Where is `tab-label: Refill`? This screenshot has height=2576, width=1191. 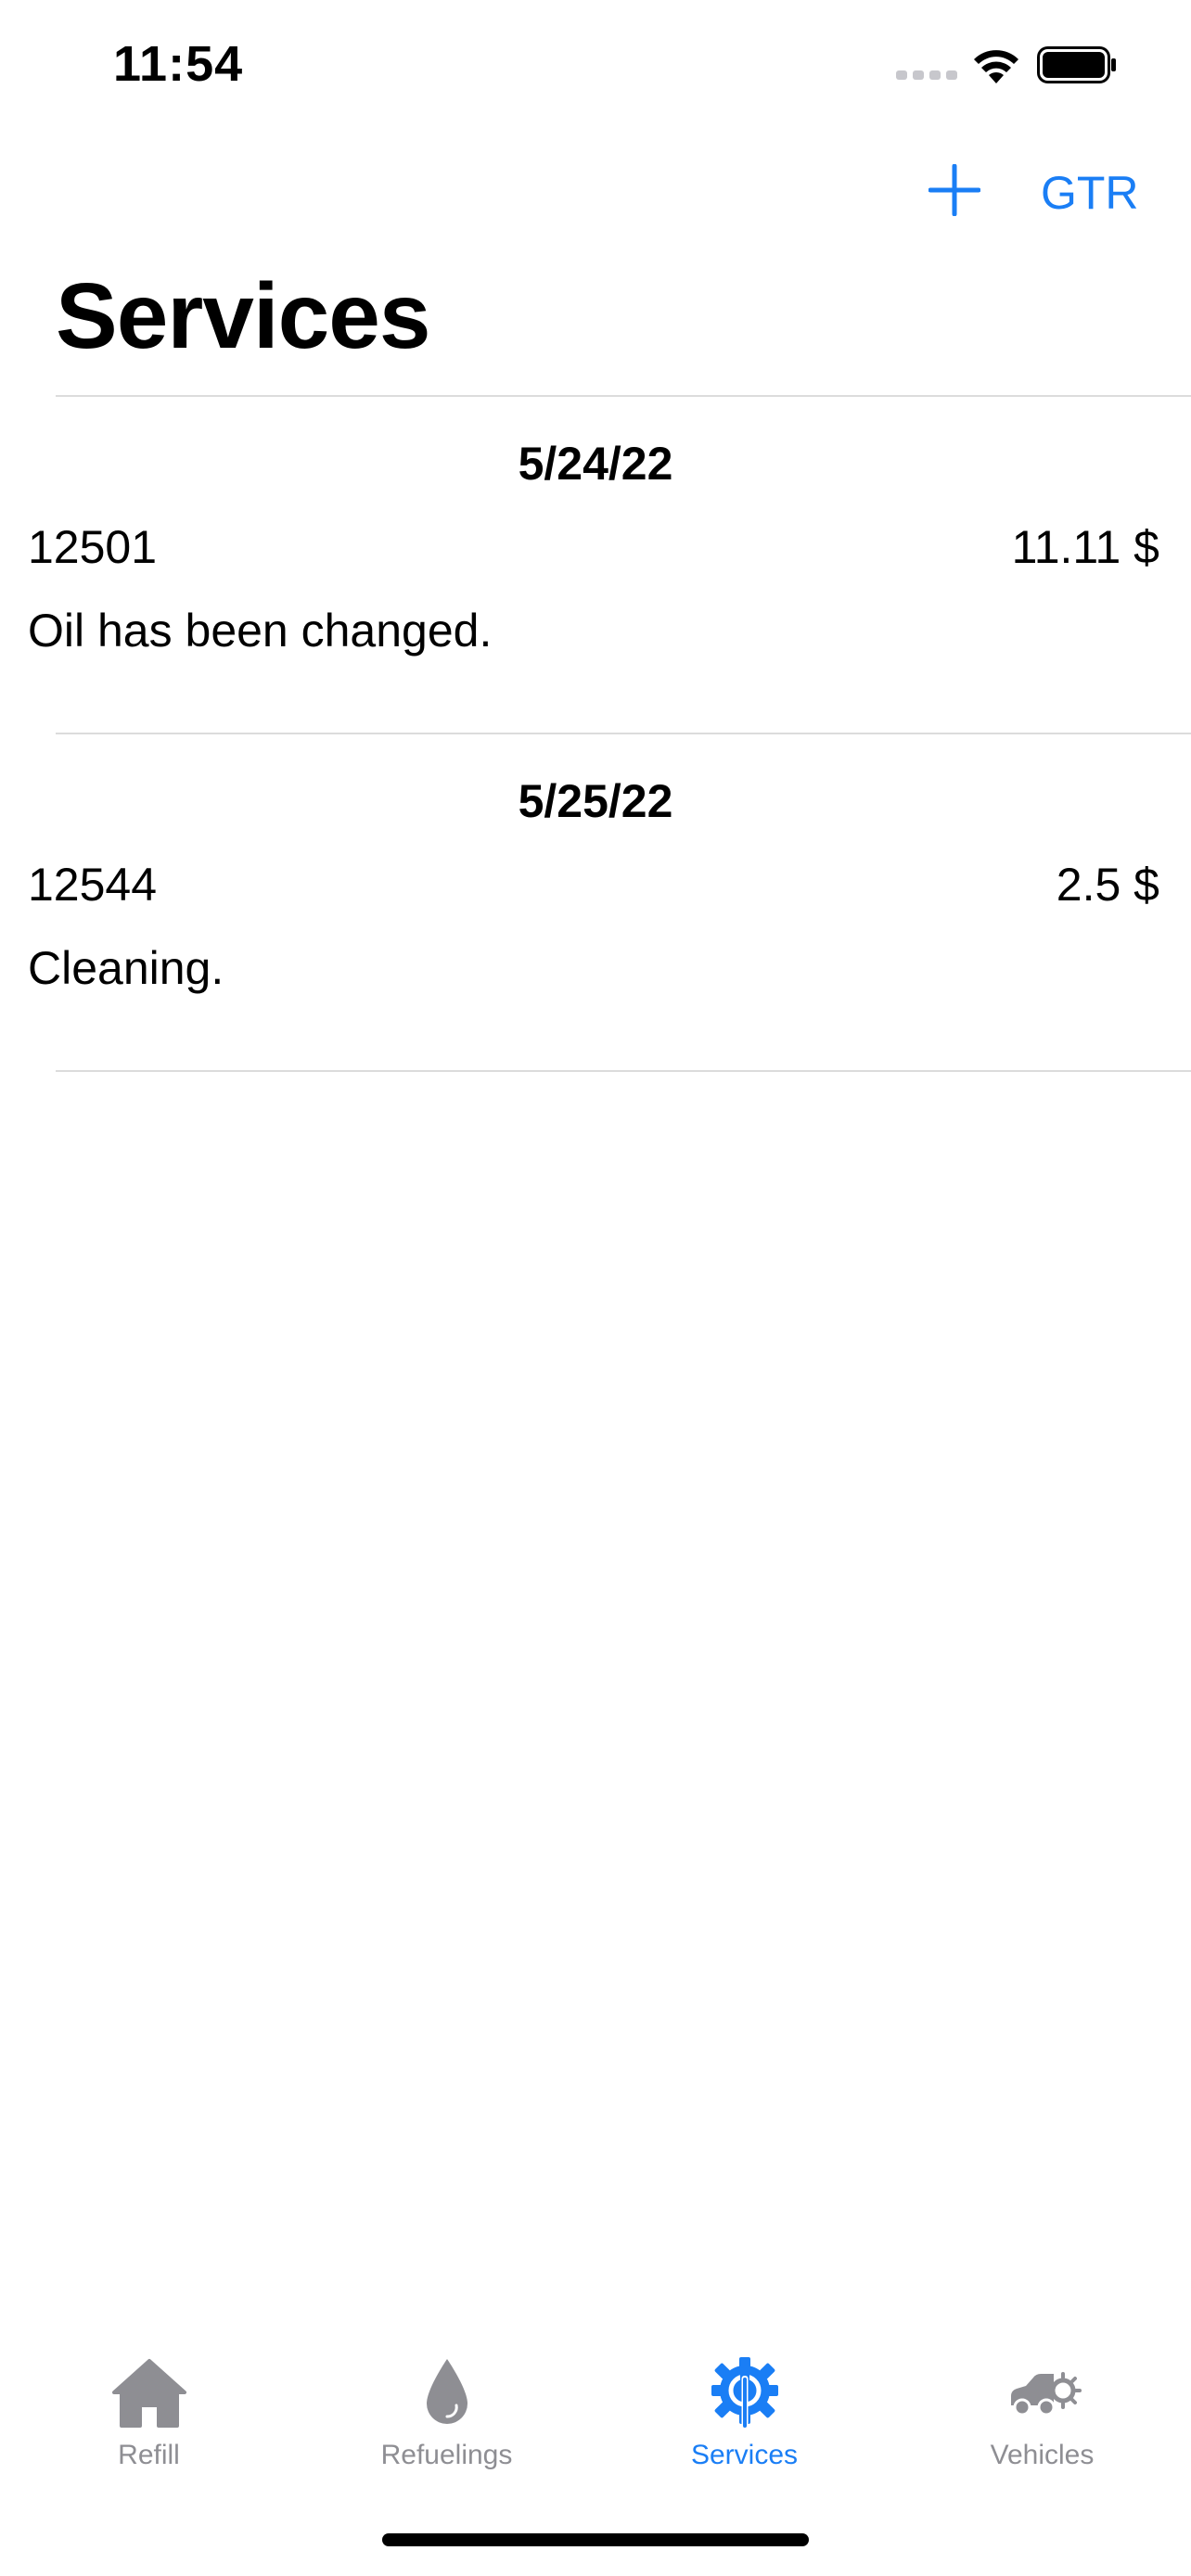
tab-label: Refill is located at coordinates (149, 2455).